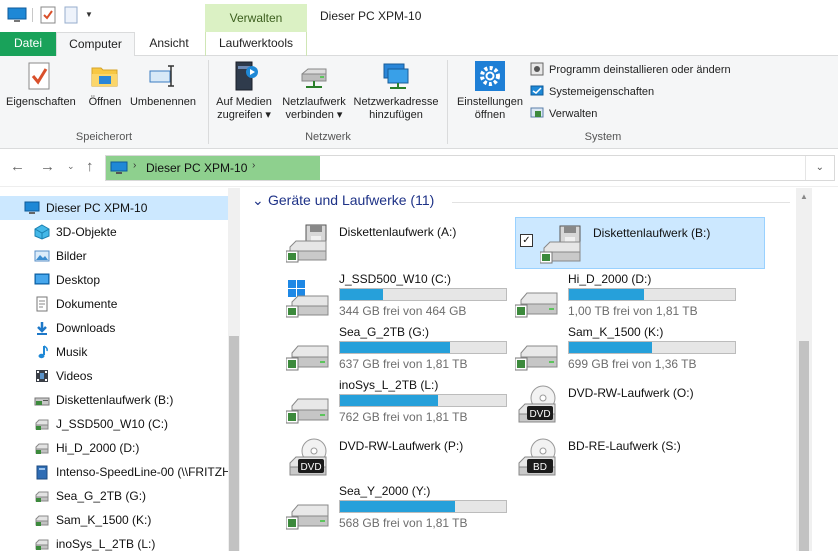 This screenshot has height=551, width=838. I want to click on group-label-speicherort: Speicherort, so click(104, 137).